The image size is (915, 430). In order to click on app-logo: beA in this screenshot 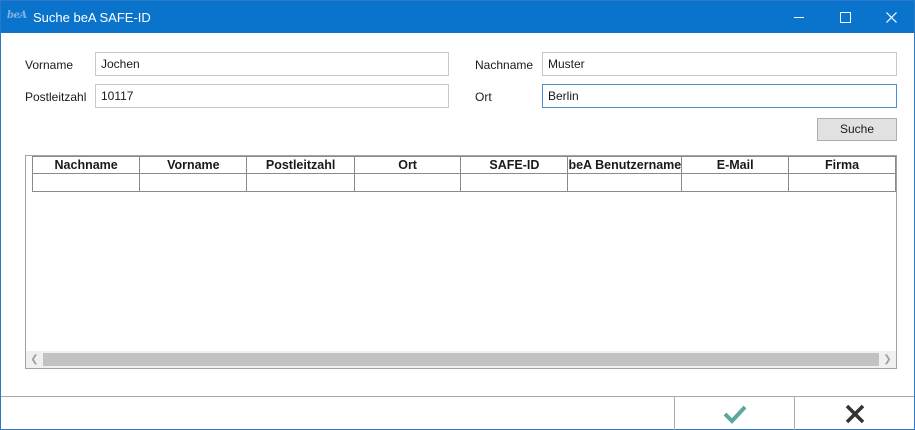, I will do `click(17, 15)`.